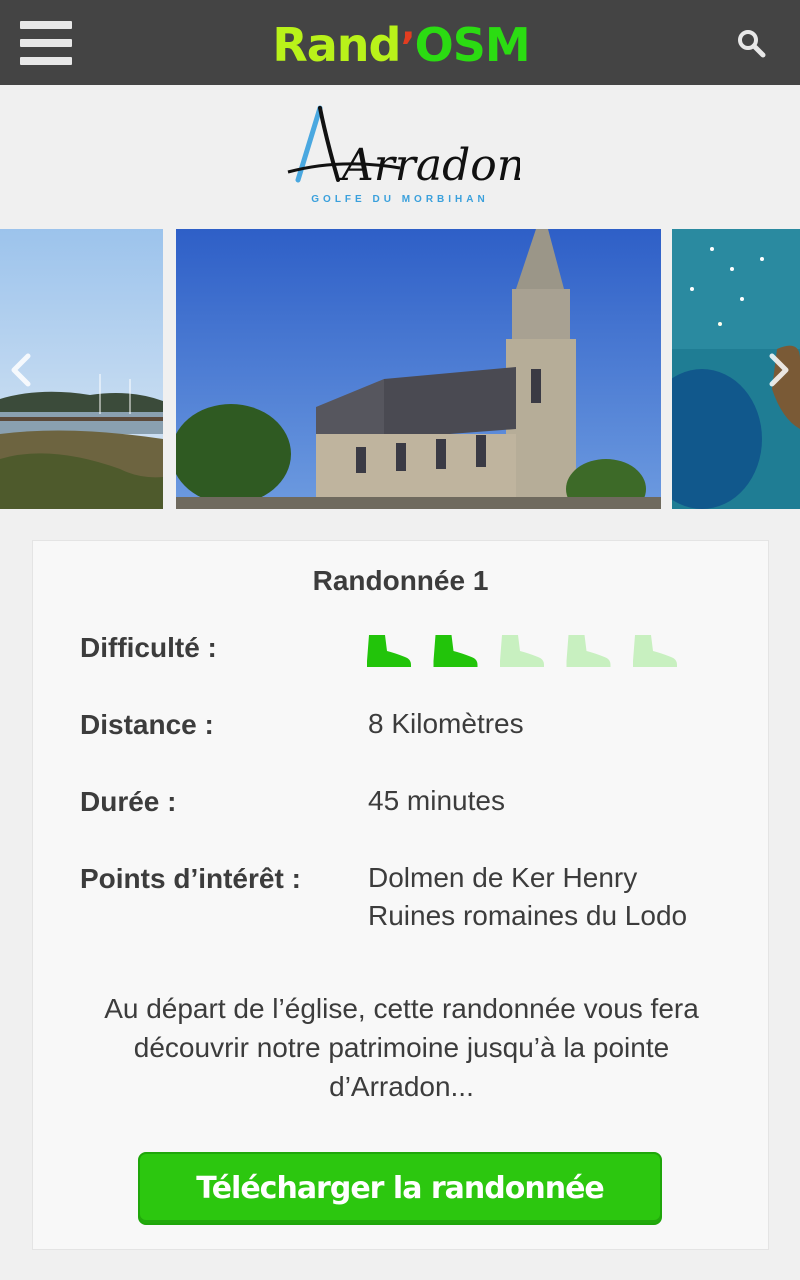 The width and height of the screenshot is (800, 1280). What do you see at coordinates (779, 370) in the screenshot?
I see `chevron-right-icon` at bounding box center [779, 370].